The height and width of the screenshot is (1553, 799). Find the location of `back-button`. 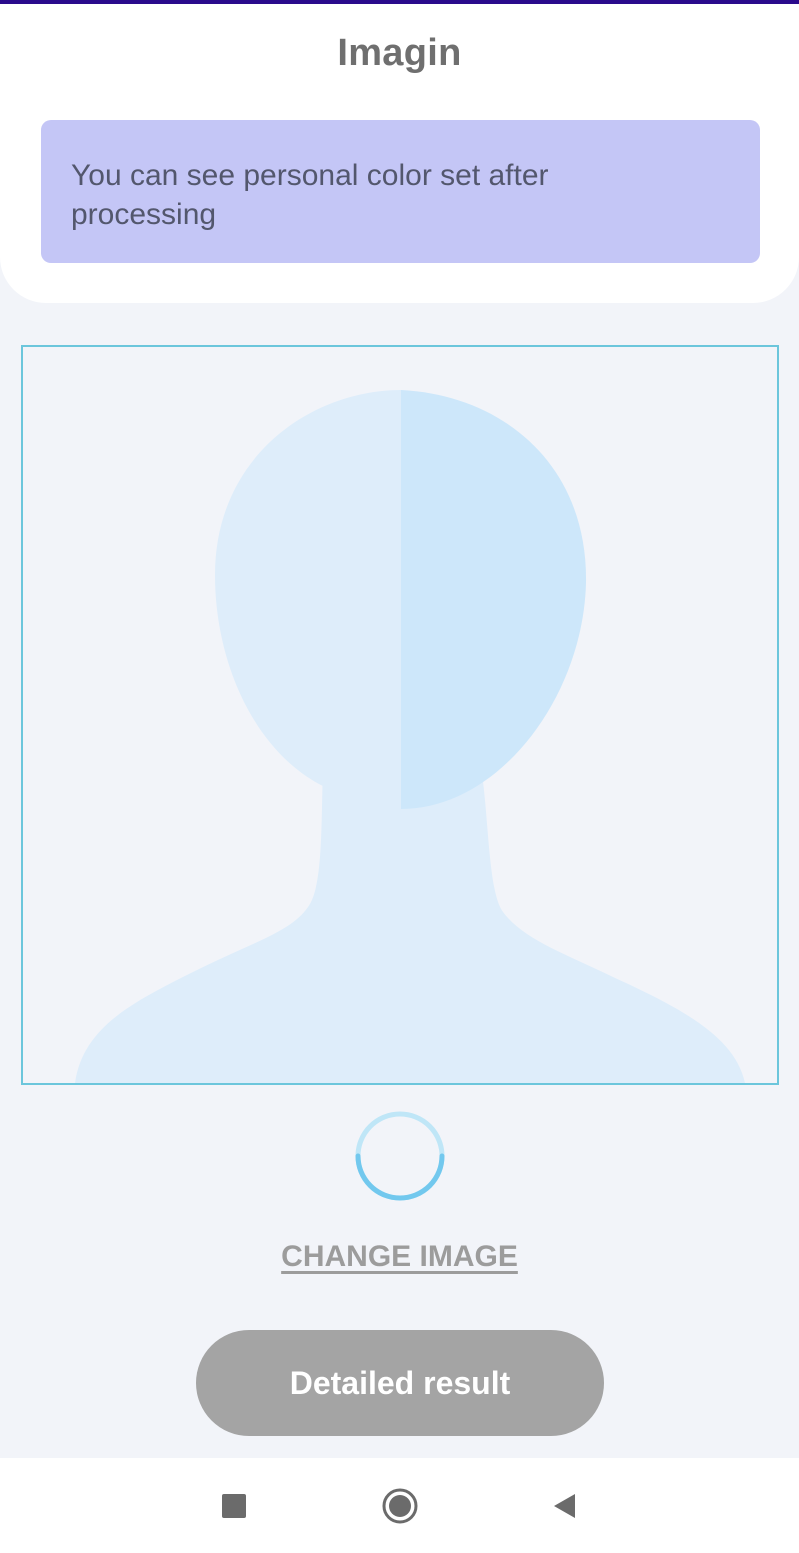

back-button is located at coordinates (565, 1506).